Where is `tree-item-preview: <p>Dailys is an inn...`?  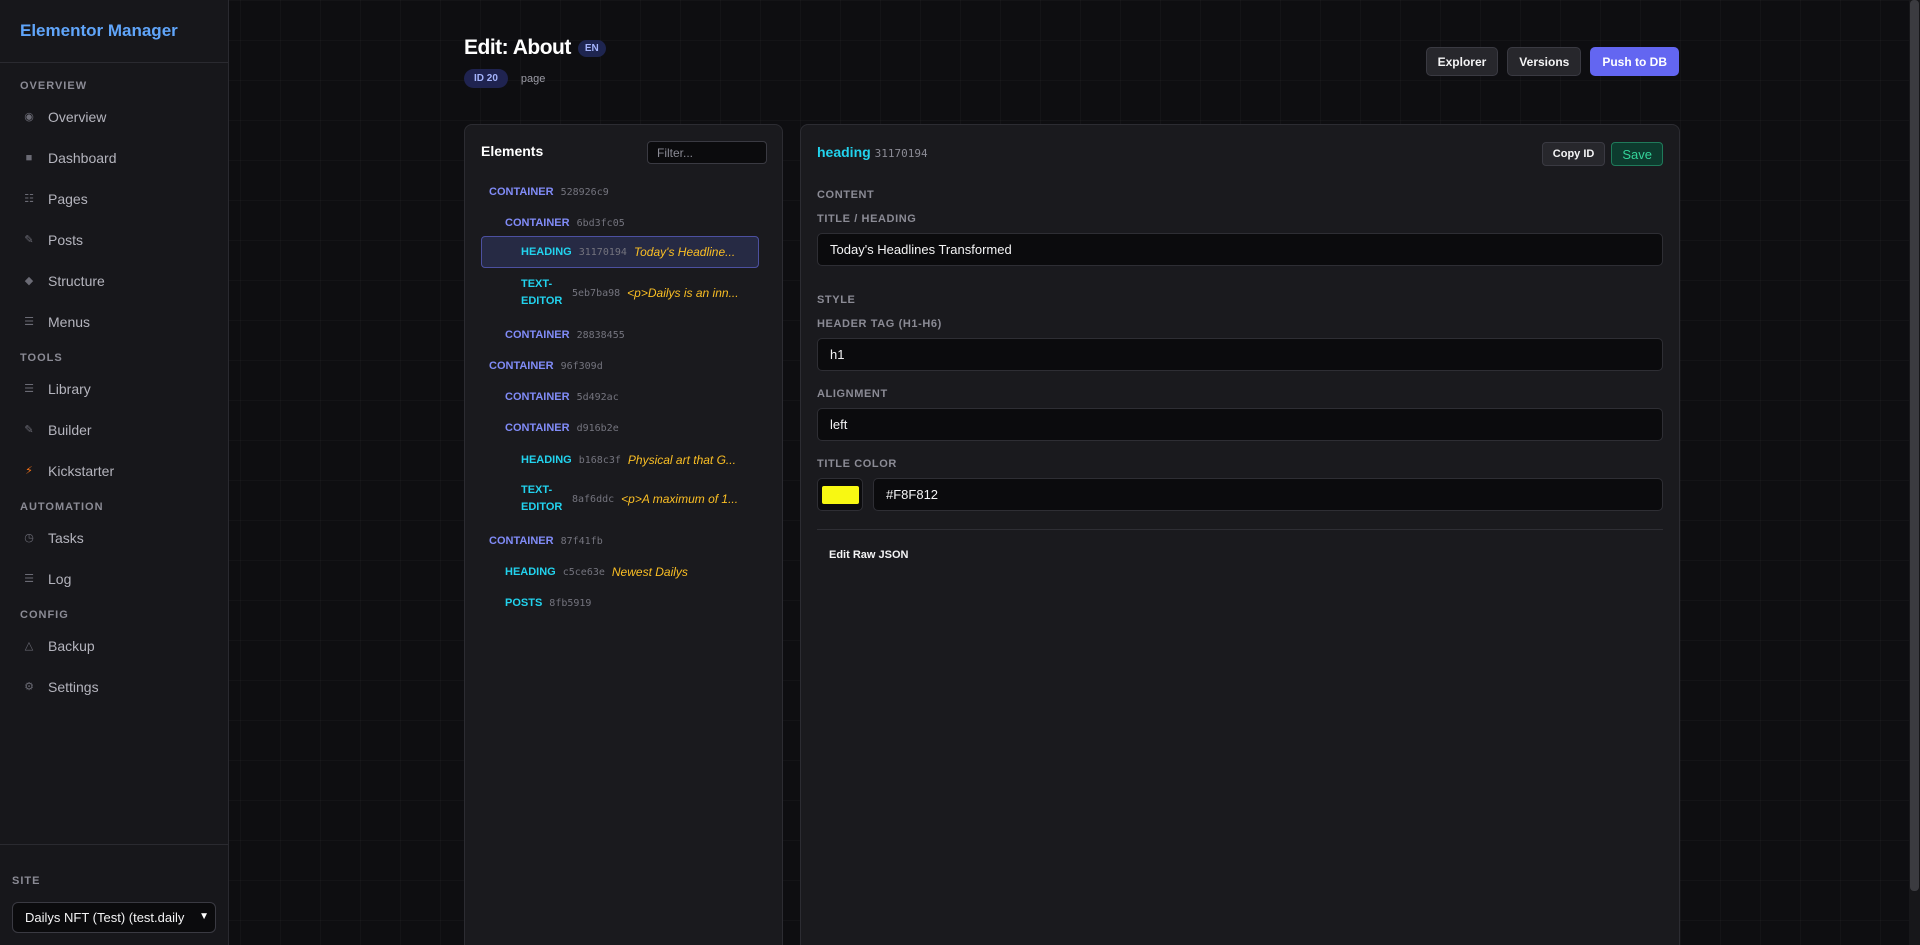 tree-item-preview: <p>Dailys is an inn... is located at coordinates (683, 293).